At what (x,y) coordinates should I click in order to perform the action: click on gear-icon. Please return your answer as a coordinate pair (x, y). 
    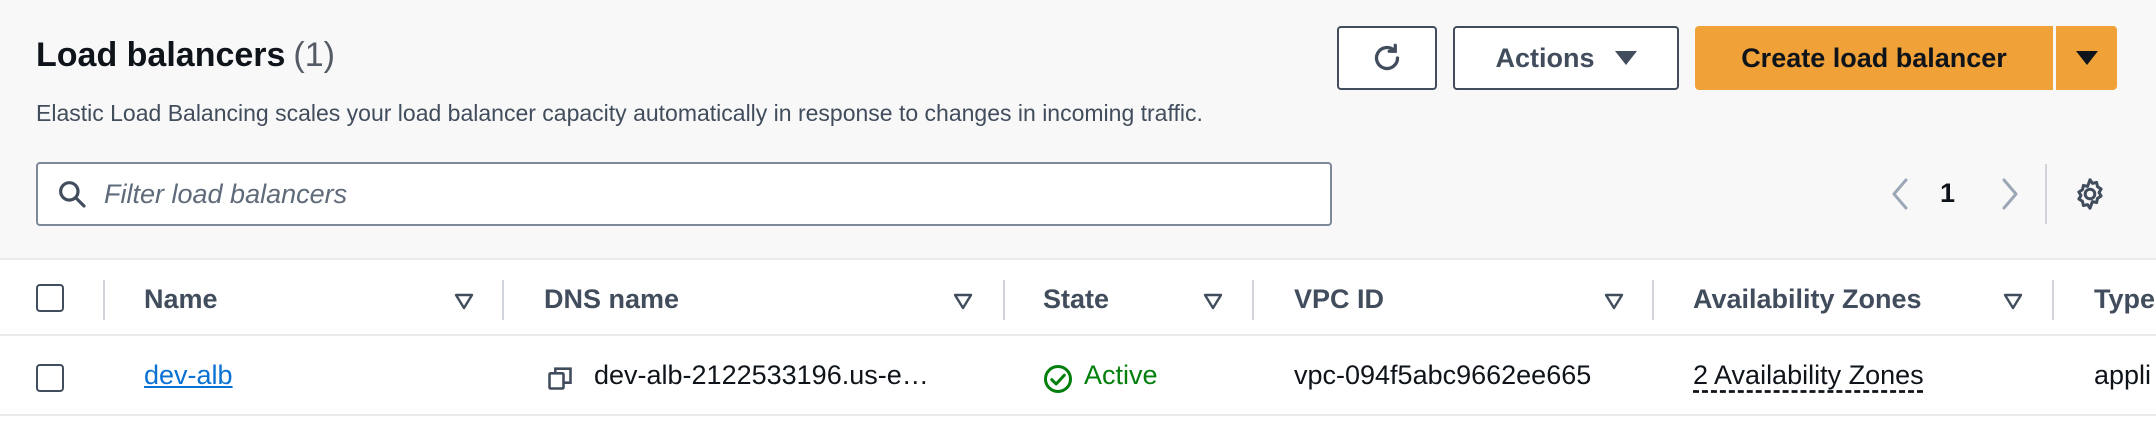
    Looking at the image, I should click on (2090, 194).